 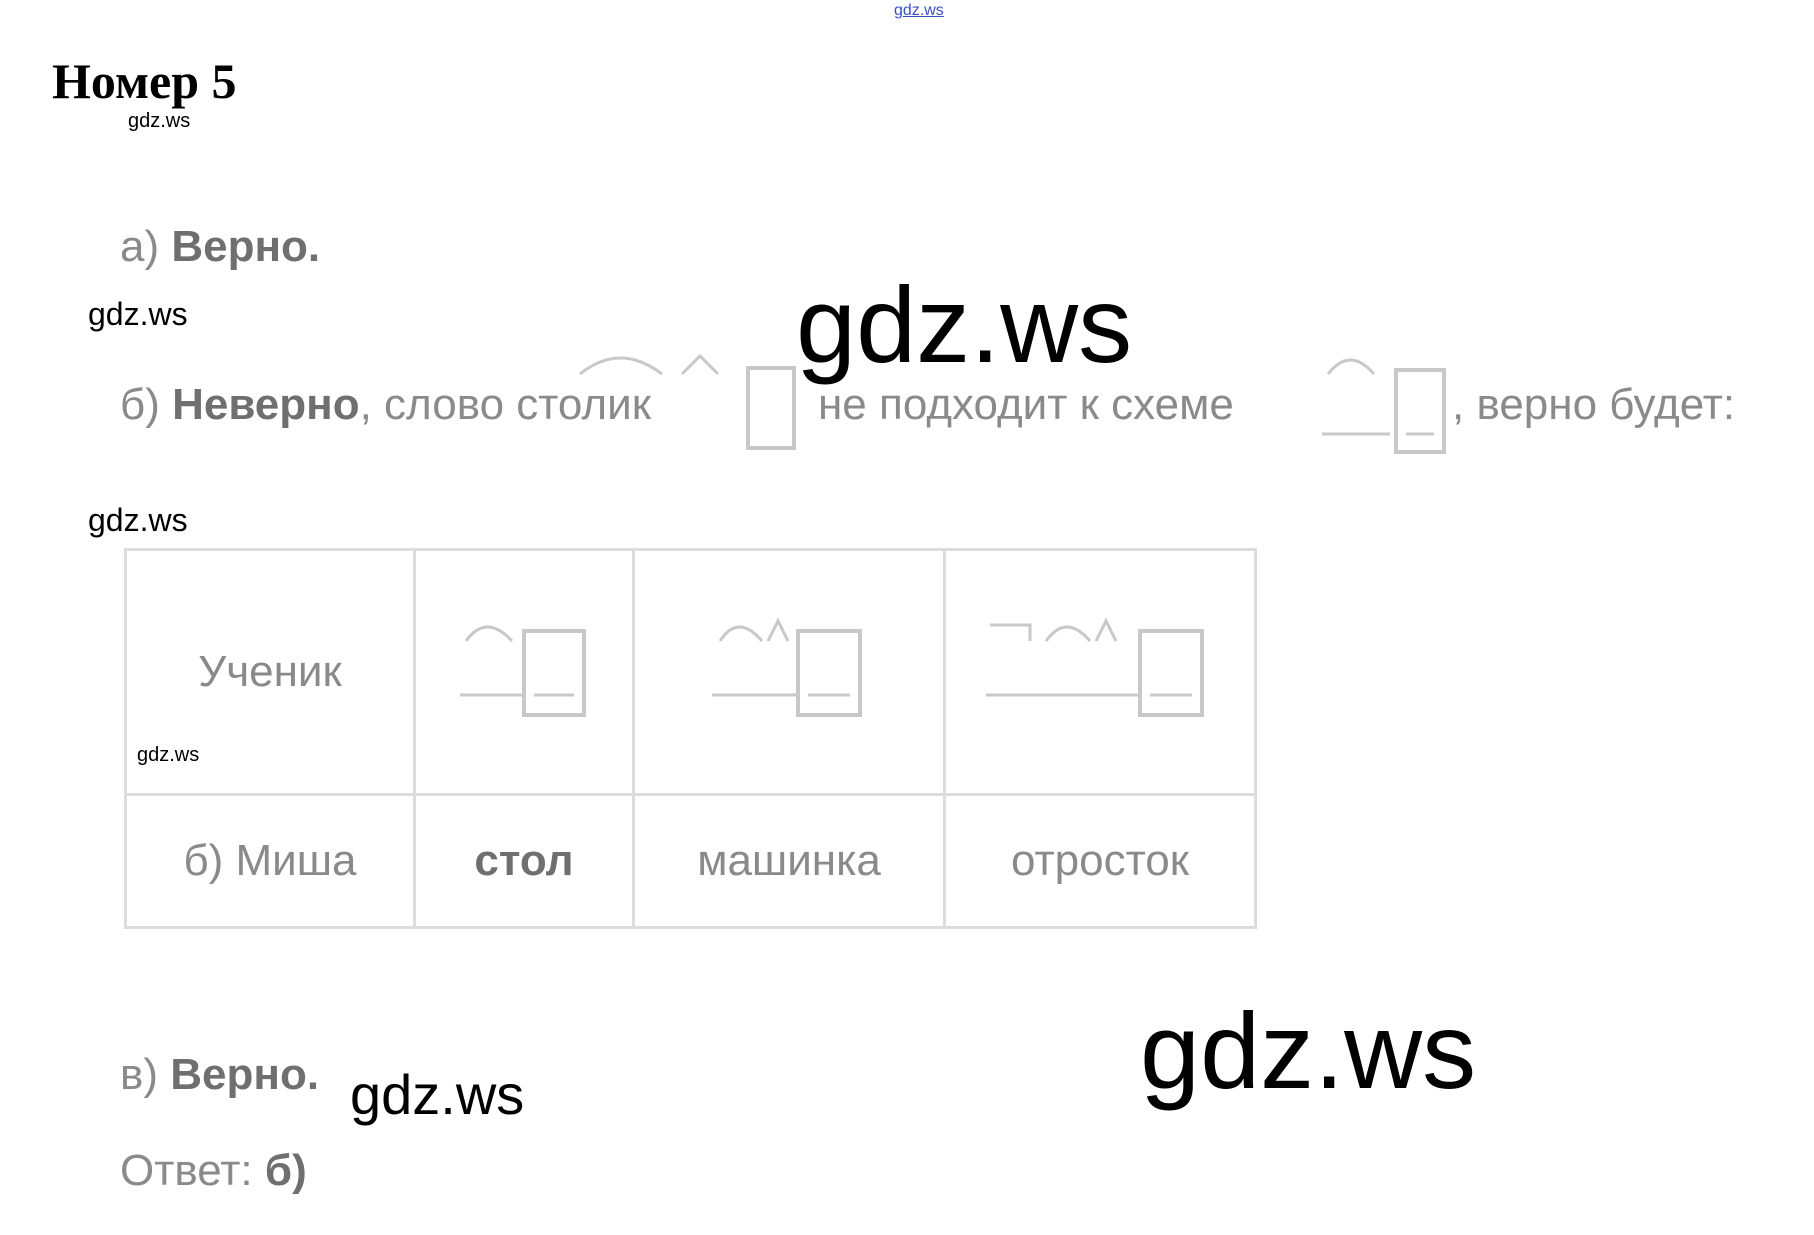 I want to click on final-answer: Ответ: б), so click(x=213, y=1171).